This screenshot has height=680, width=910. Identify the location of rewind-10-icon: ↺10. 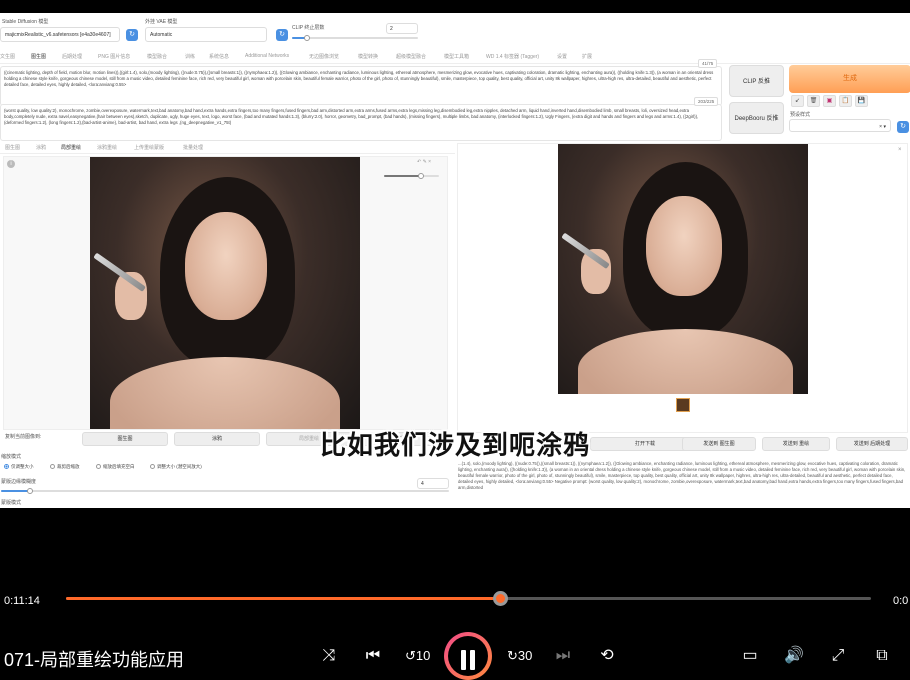
(417, 656).